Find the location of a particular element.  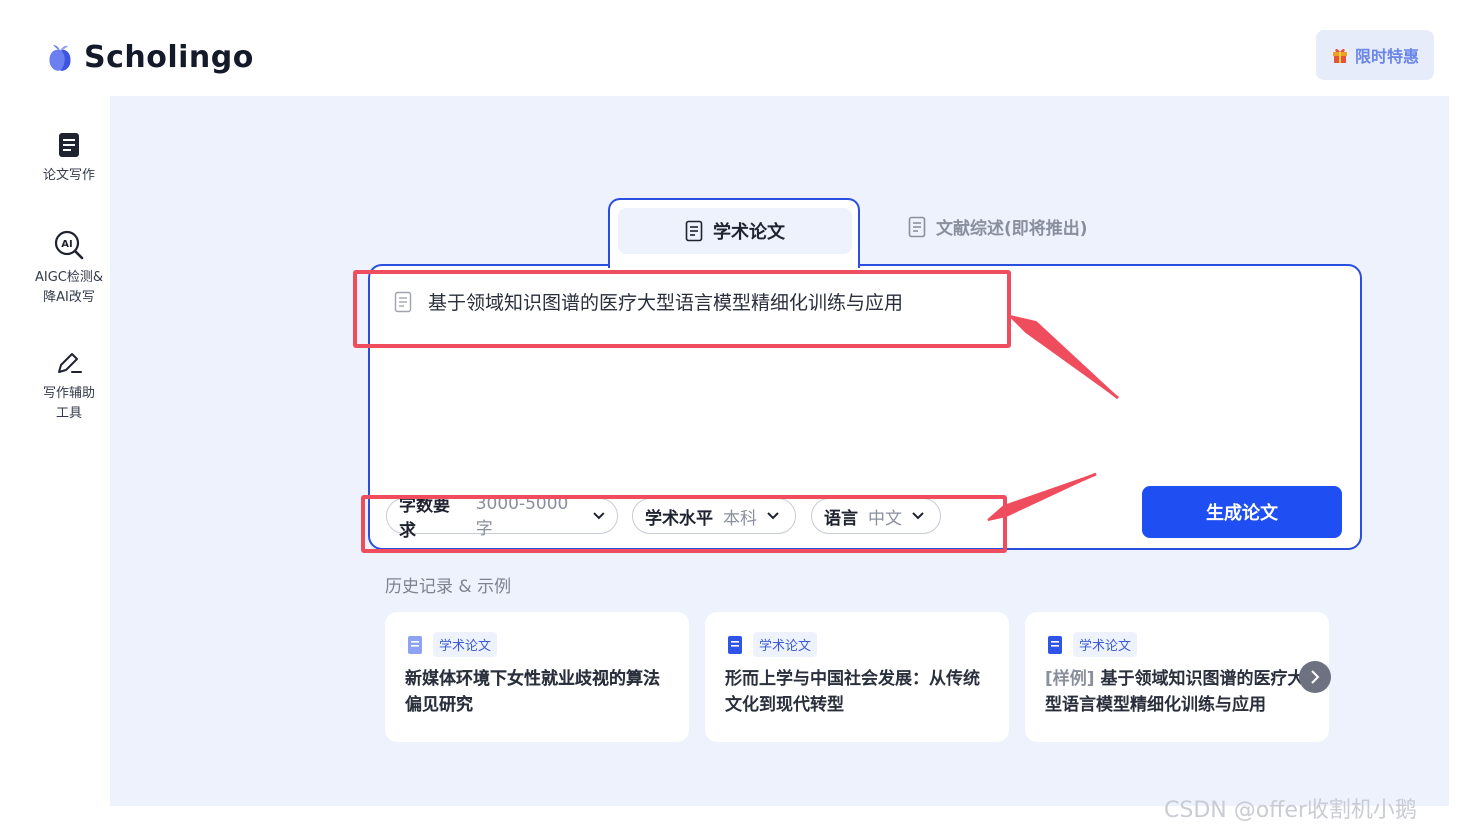

history-title: 历史记录 & 示例 is located at coordinates (448, 587).